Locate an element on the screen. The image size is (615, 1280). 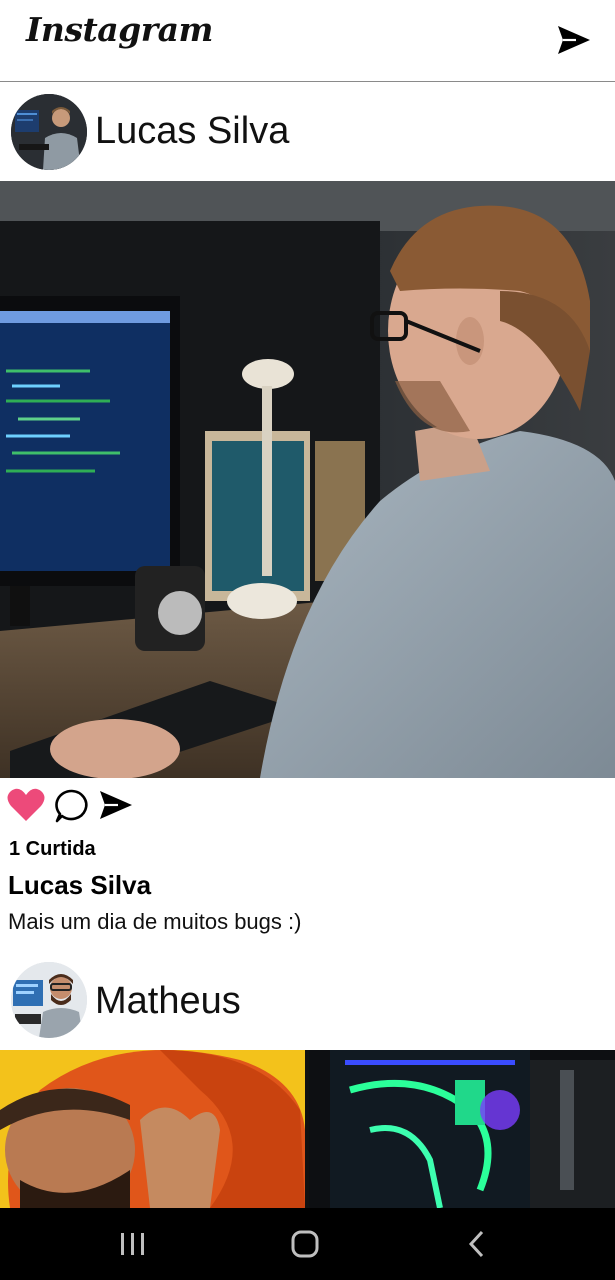
comment-bubble-icon is located at coordinates (71, 806).